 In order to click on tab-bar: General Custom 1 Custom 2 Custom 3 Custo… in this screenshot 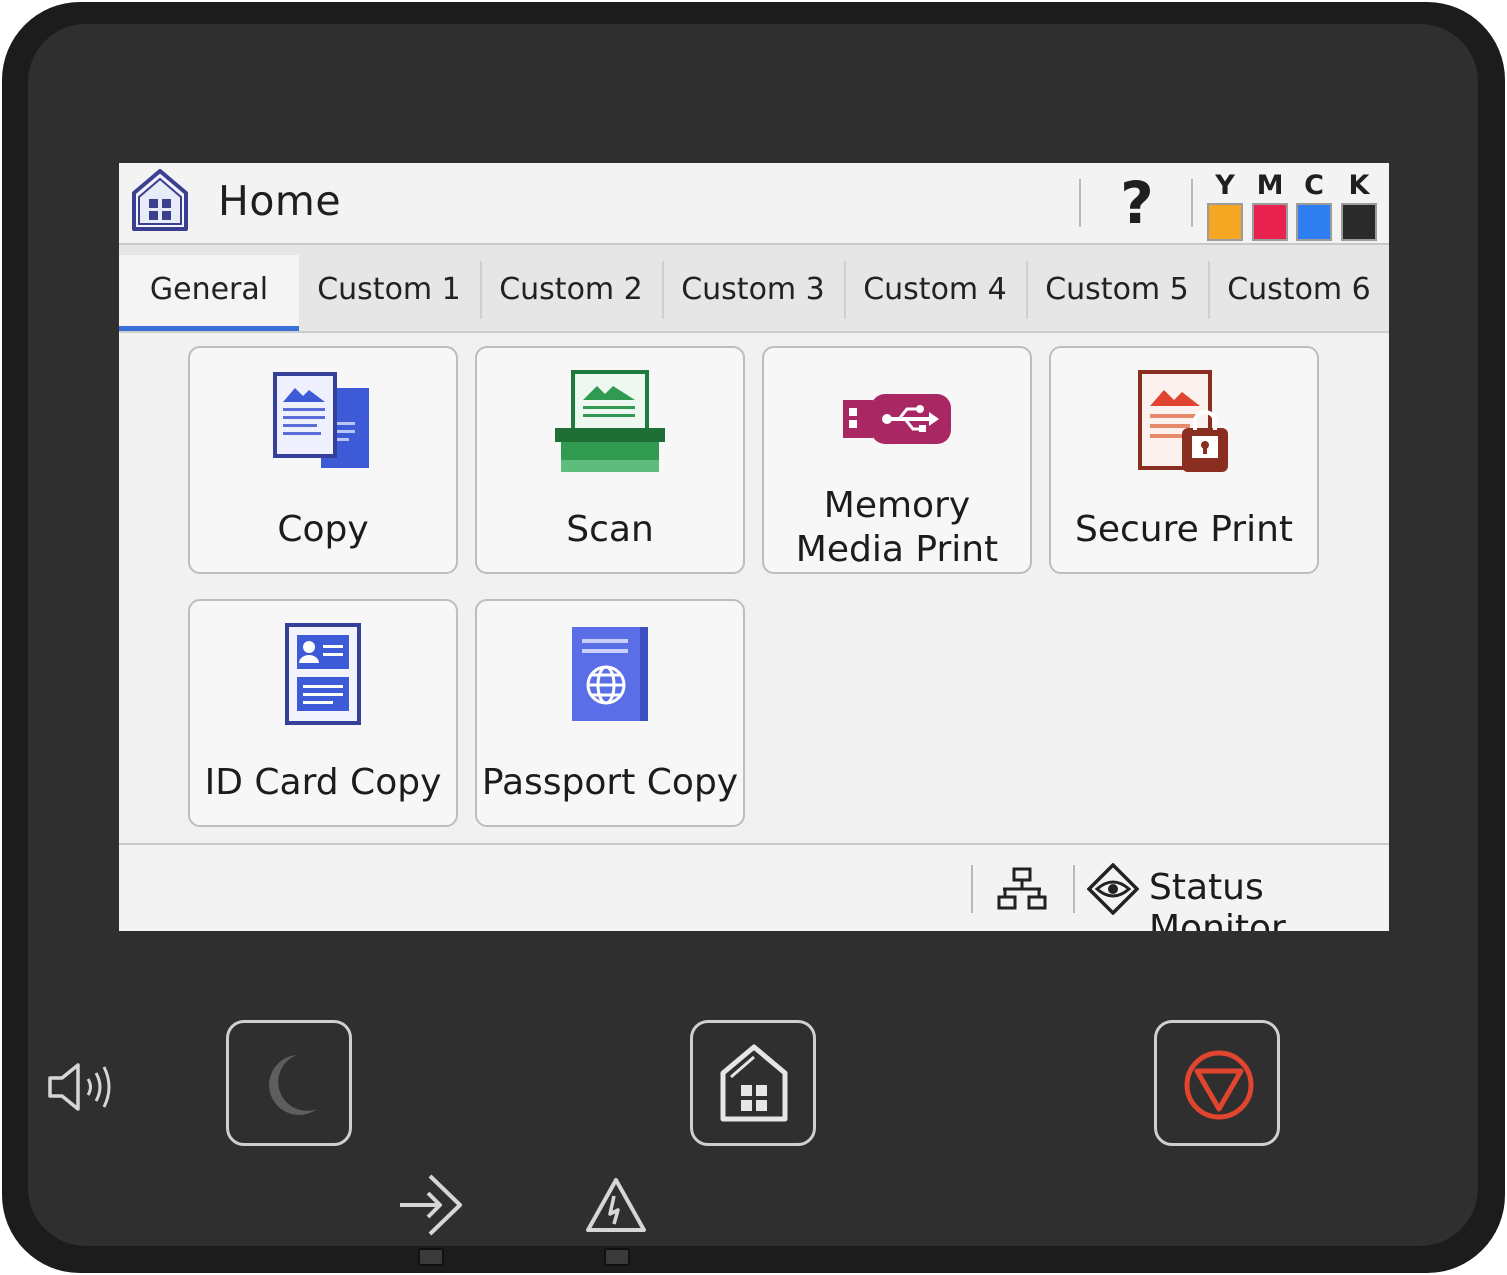, I will do `click(754, 289)`.